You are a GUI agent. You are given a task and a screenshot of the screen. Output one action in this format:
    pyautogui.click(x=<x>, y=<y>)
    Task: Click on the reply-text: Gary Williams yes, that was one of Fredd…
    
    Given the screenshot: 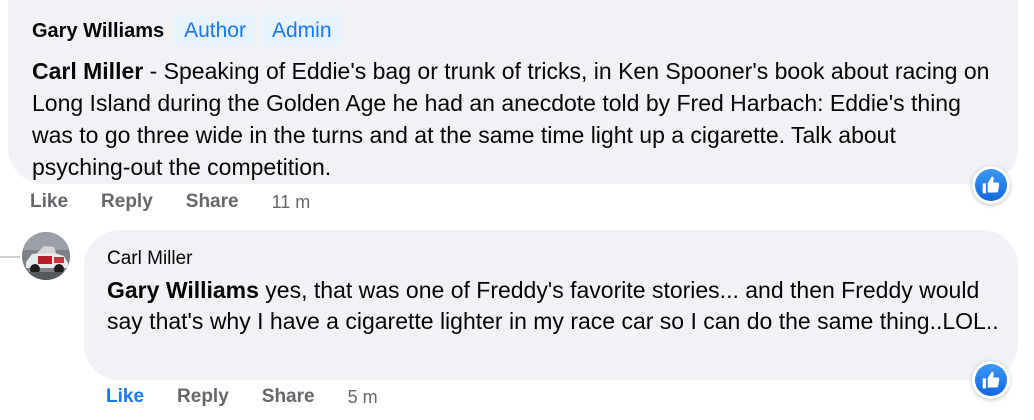 What is the action you would take?
    pyautogui.click(x=554, y=306)
    